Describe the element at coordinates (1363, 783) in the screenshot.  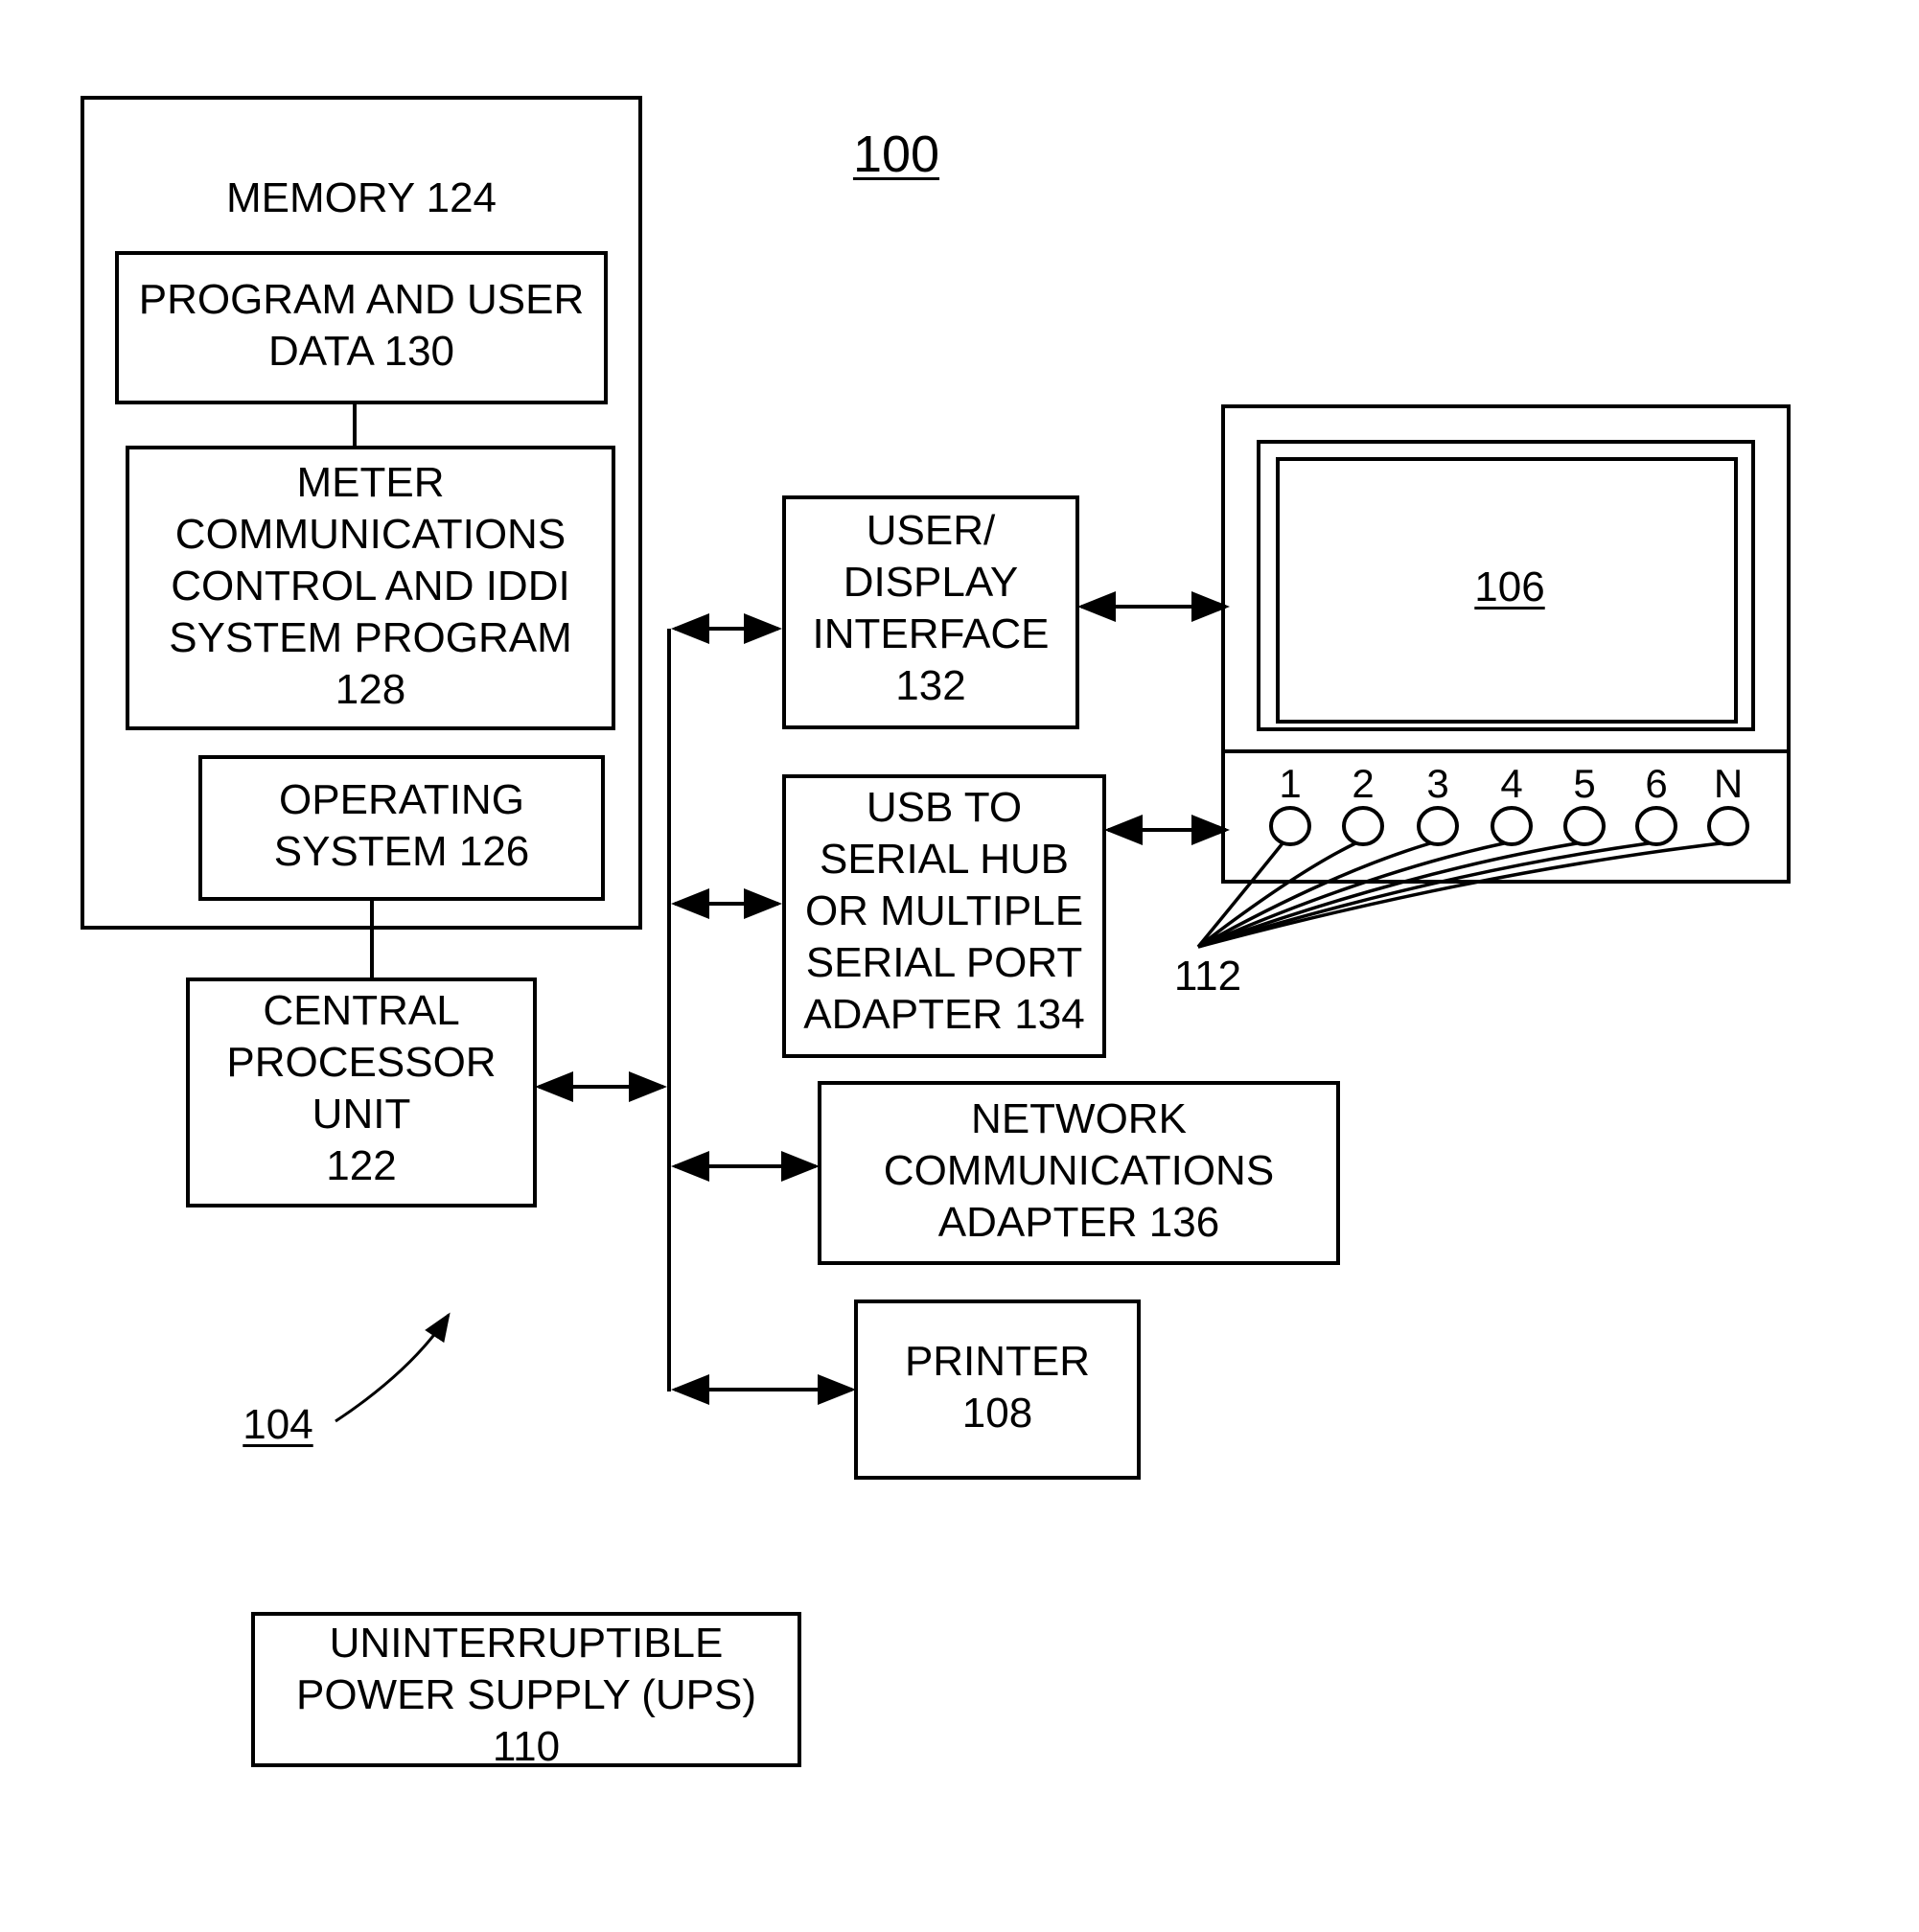
I see `port-number-2: 2` at that location.